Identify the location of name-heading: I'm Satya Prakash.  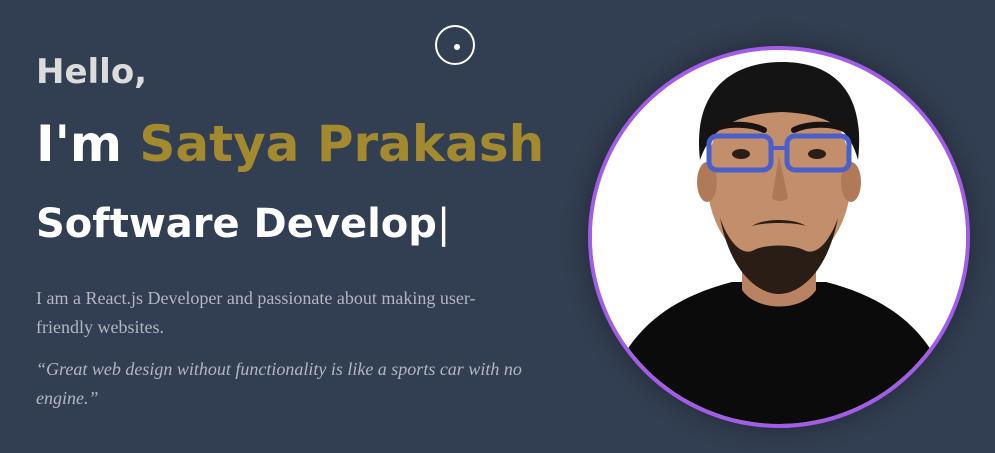
(290, 144).